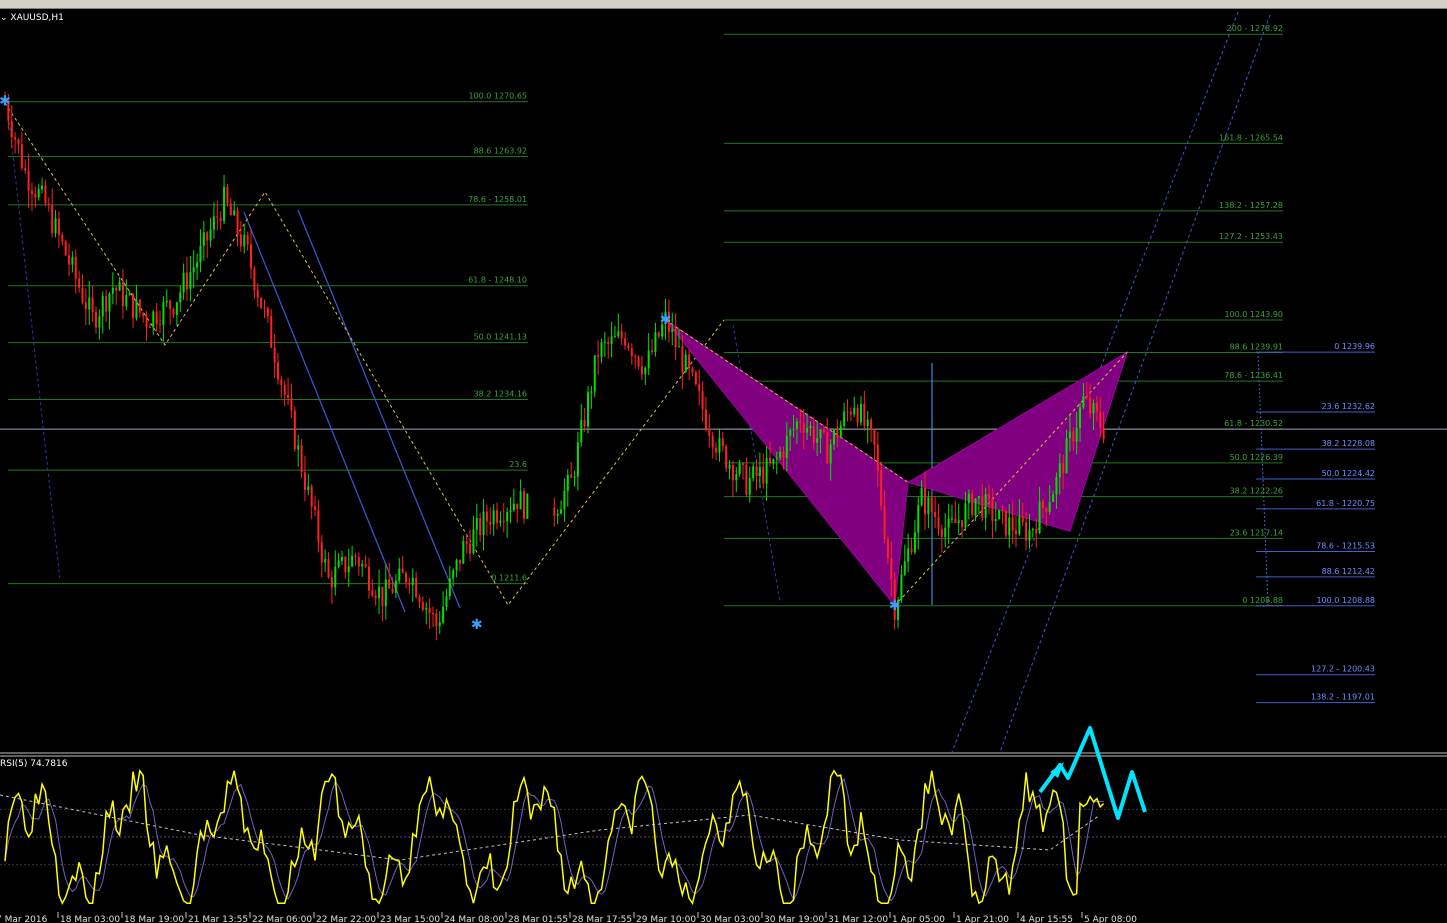  I want to click on x-axis-label: 31 Mar 12:00, so click(858, 919).